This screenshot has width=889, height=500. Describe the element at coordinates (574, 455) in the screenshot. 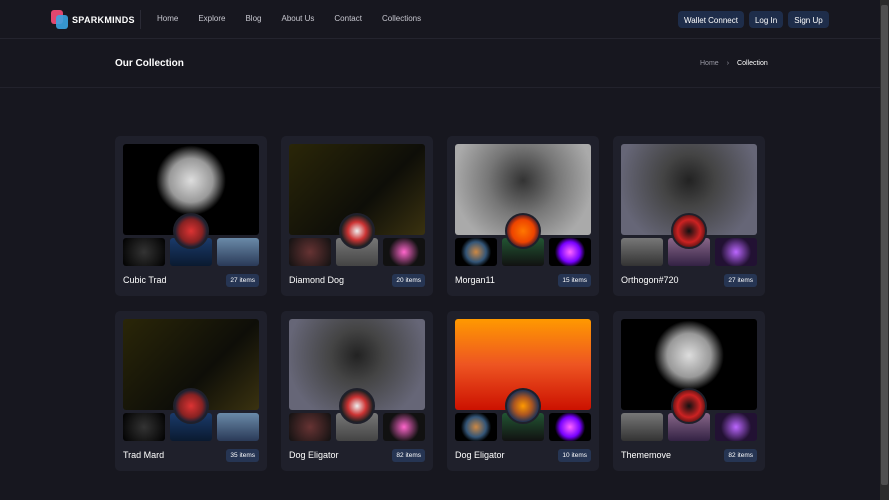

I see `item-count-badge: 10 items` at that location.